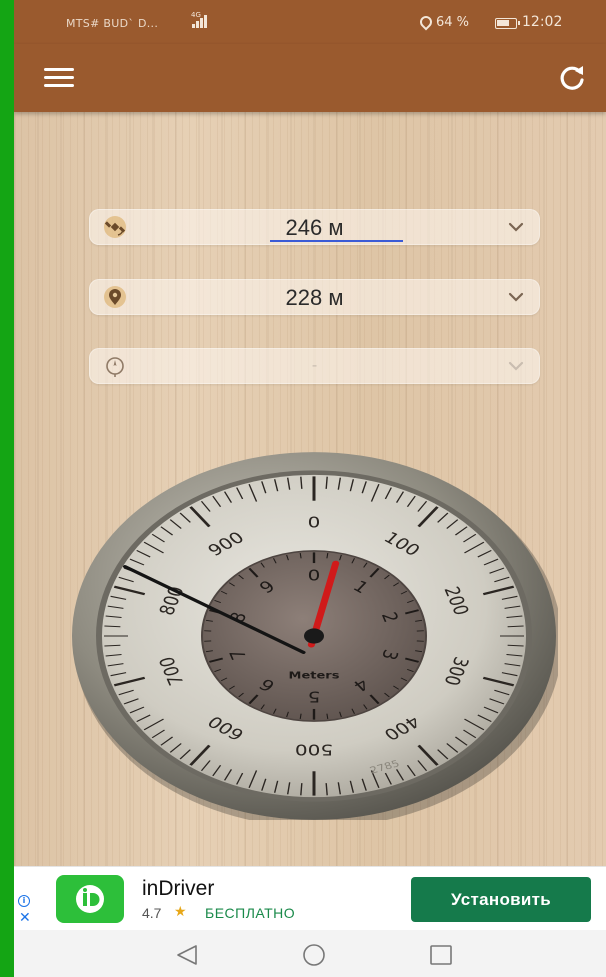  I want to click on system-nav-bar, so click(310, 953).